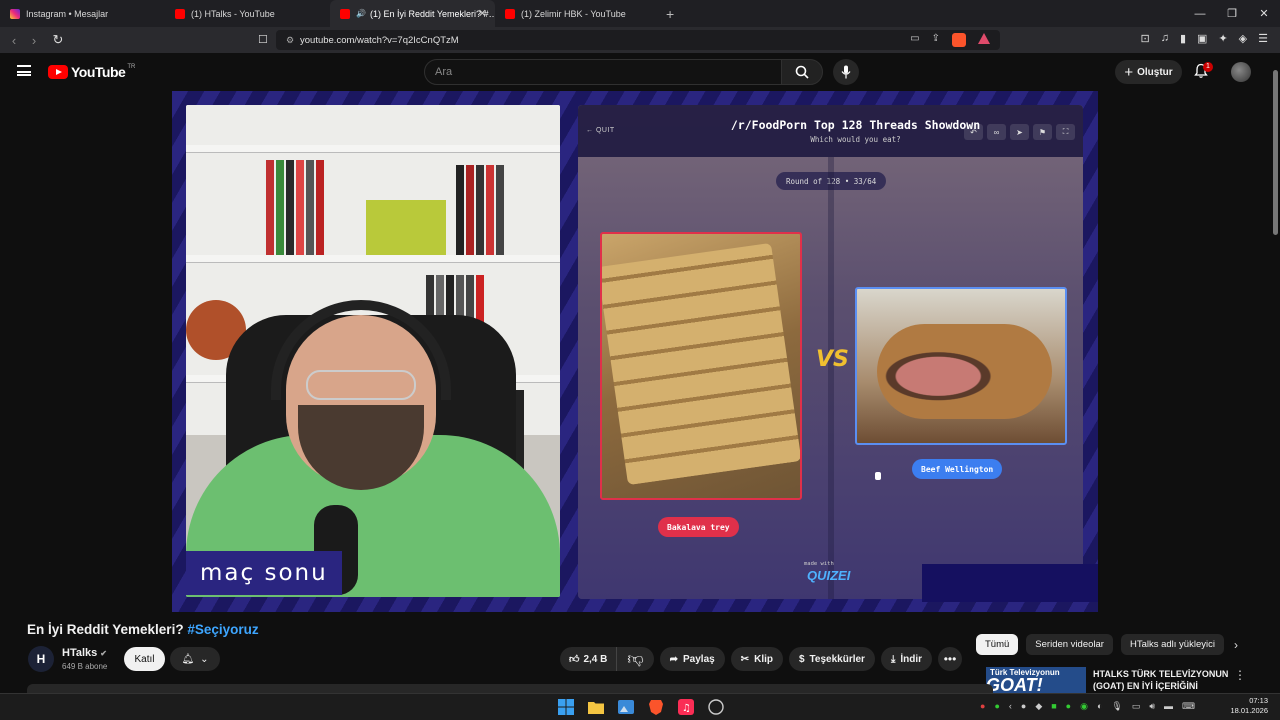  What do you see at coordinates (959, 40) in the screenshot?
I see `brave-shields-icon` at bounding box center [959, 40].